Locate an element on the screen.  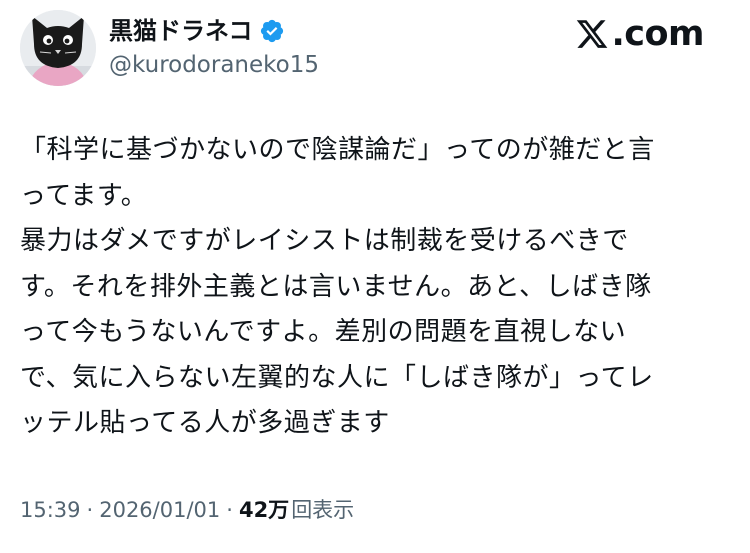
verified-badge-icon is located at coordinates (272, 31).